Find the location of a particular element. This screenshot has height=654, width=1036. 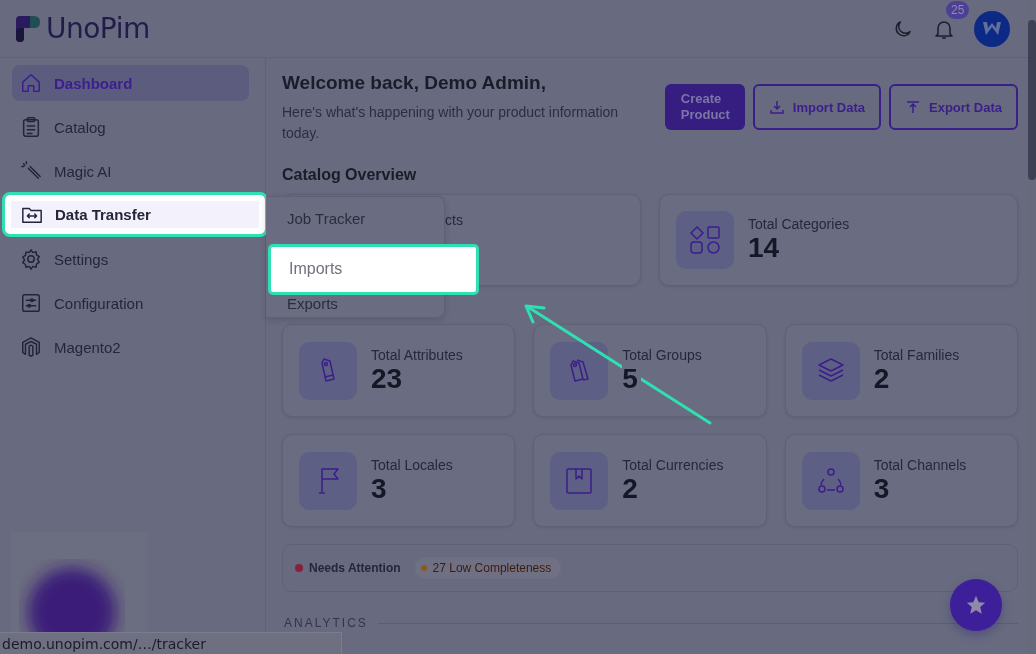

completeness-badge: 27 Low Completeness is located at coordinates (488, 568).